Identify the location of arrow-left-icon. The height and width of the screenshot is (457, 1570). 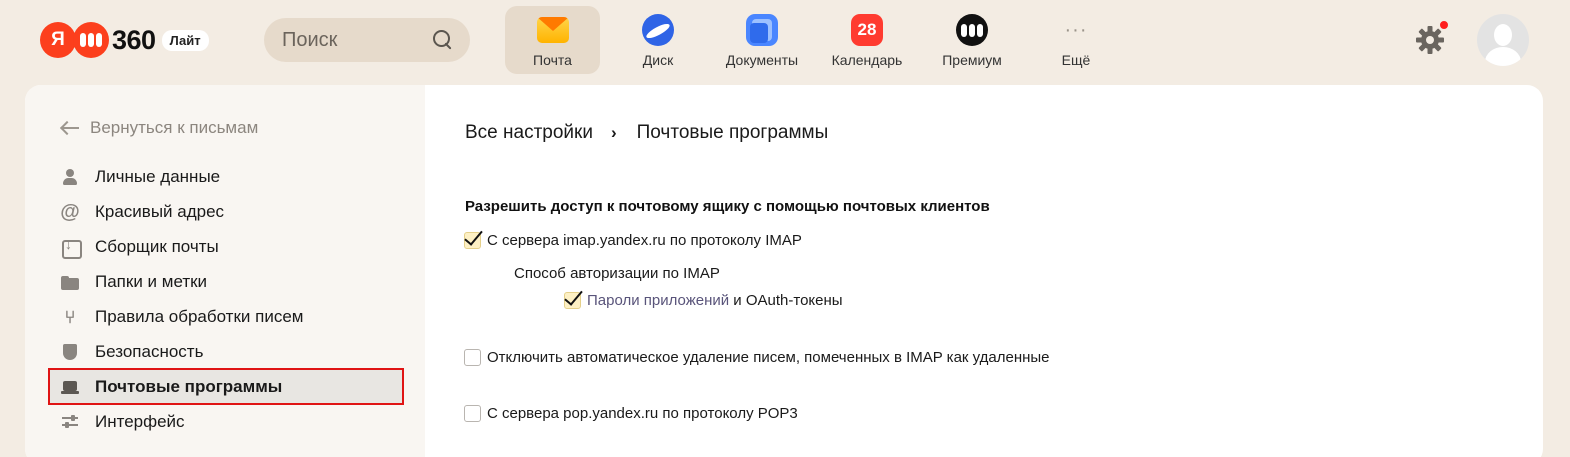
(70, 128).